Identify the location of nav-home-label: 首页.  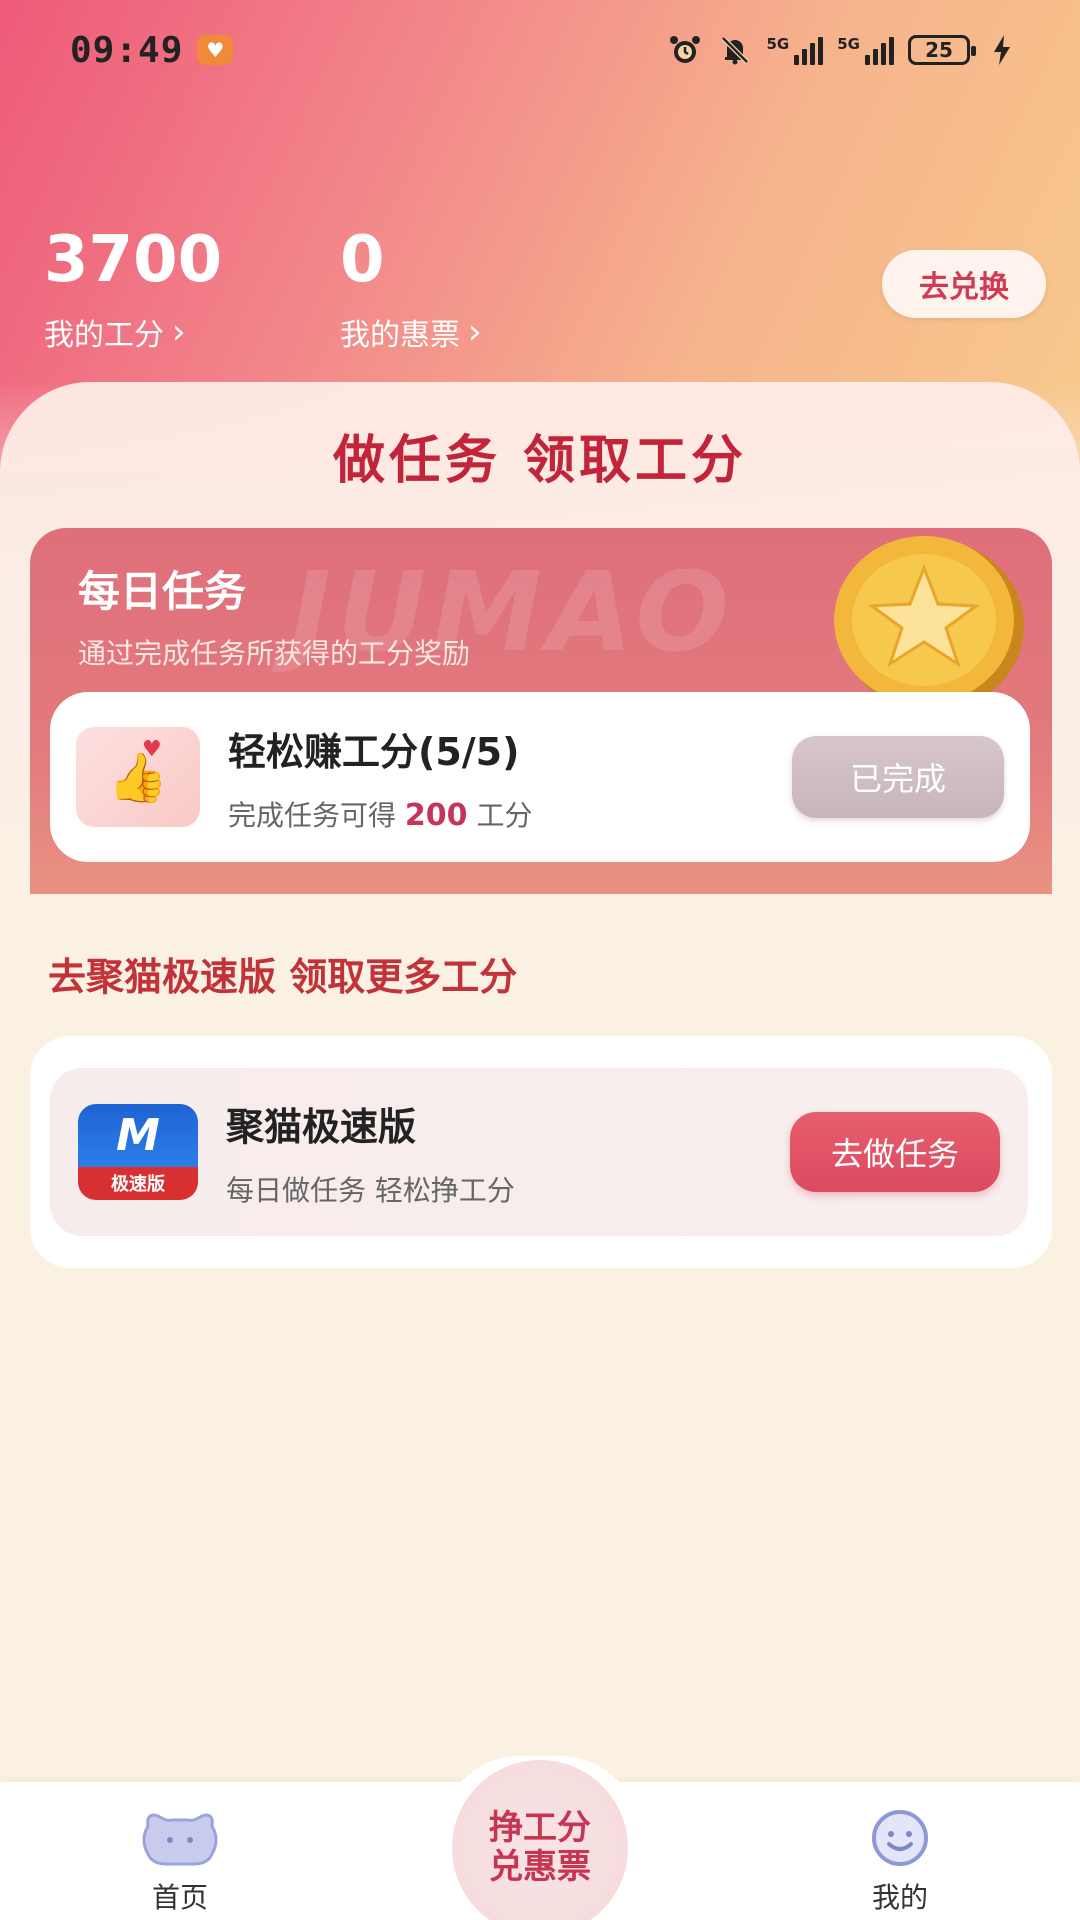
(179, 1897).